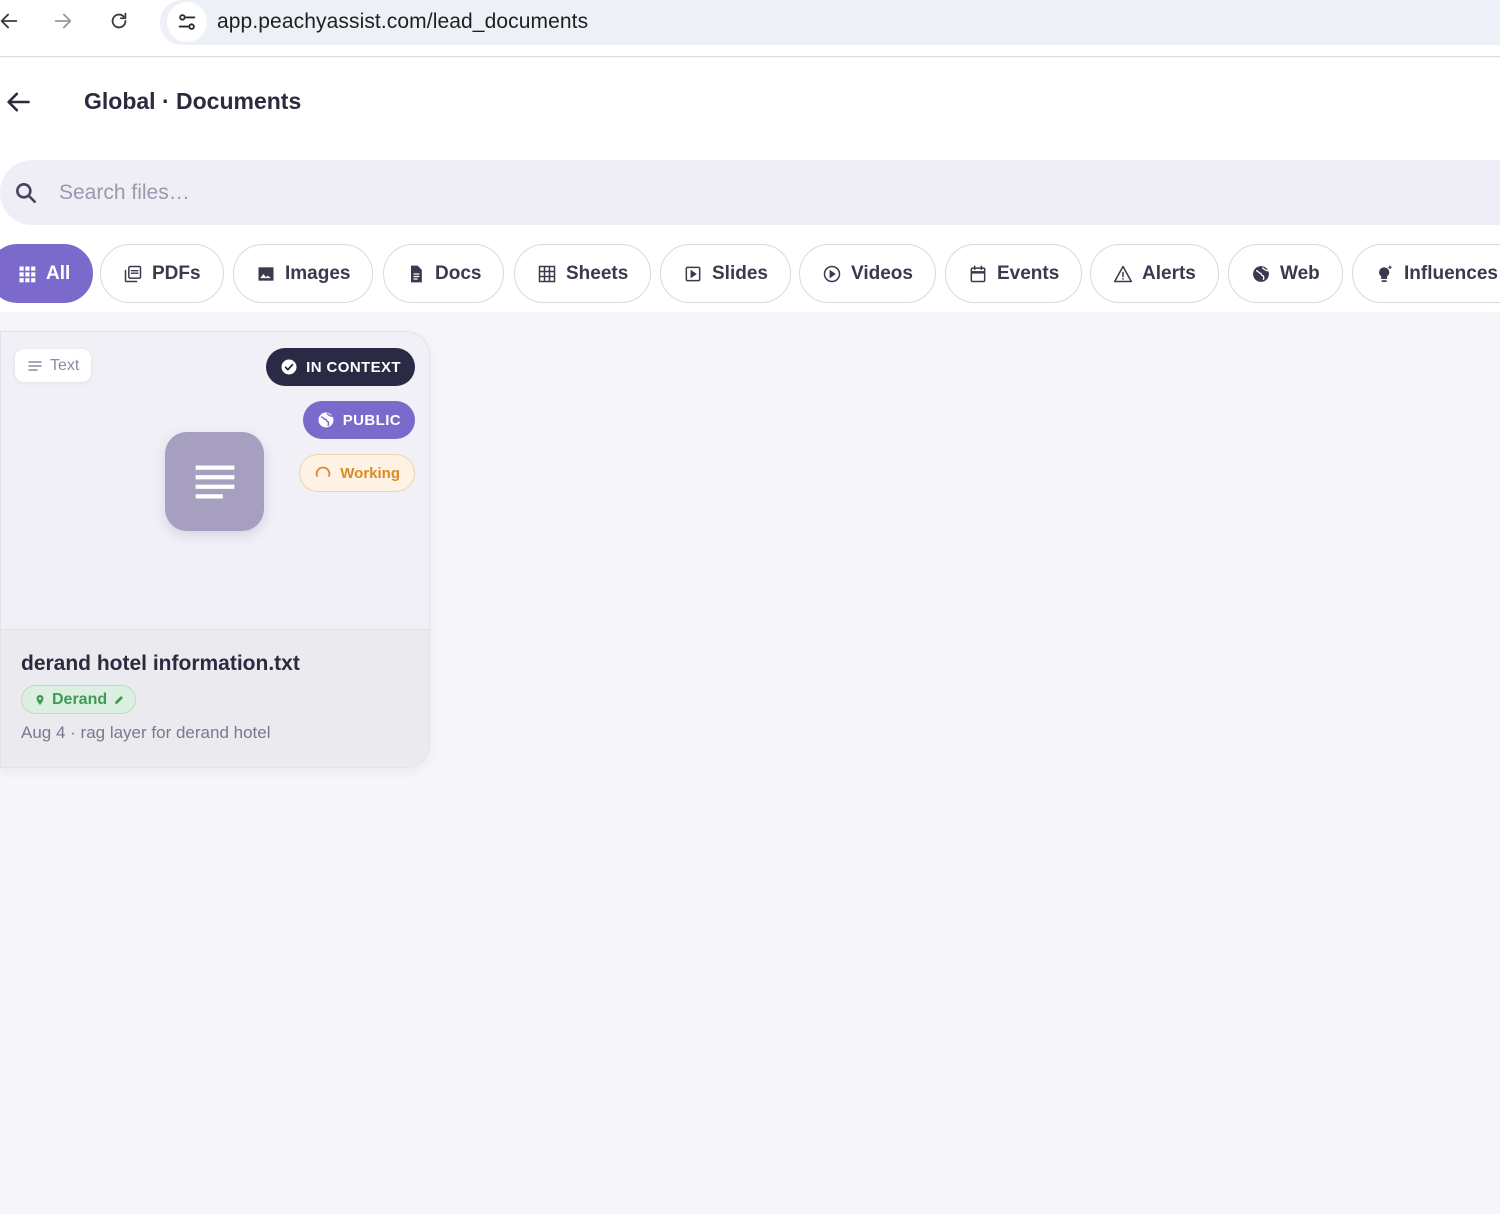 Image resolution: width=1500 pixels, height=1214 pixels. I want to click on search-area, so click(750, 202).